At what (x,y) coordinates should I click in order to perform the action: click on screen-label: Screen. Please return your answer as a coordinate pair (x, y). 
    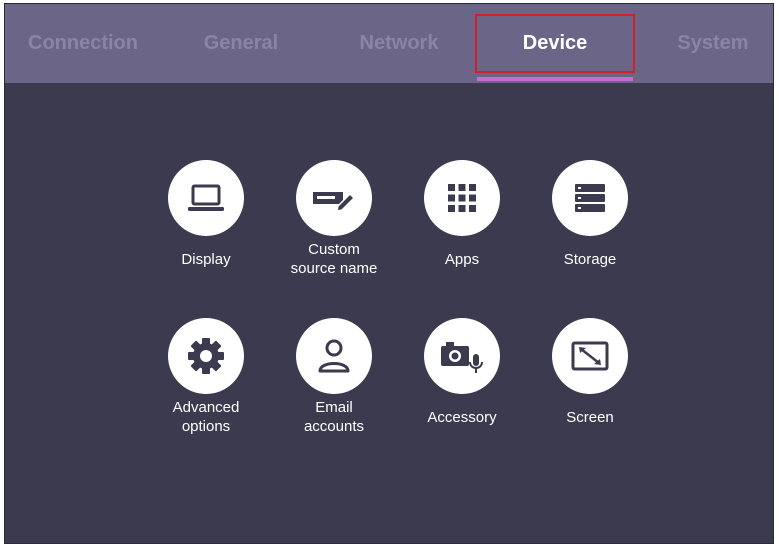
    Looking at the image, I should click on (590, 417).